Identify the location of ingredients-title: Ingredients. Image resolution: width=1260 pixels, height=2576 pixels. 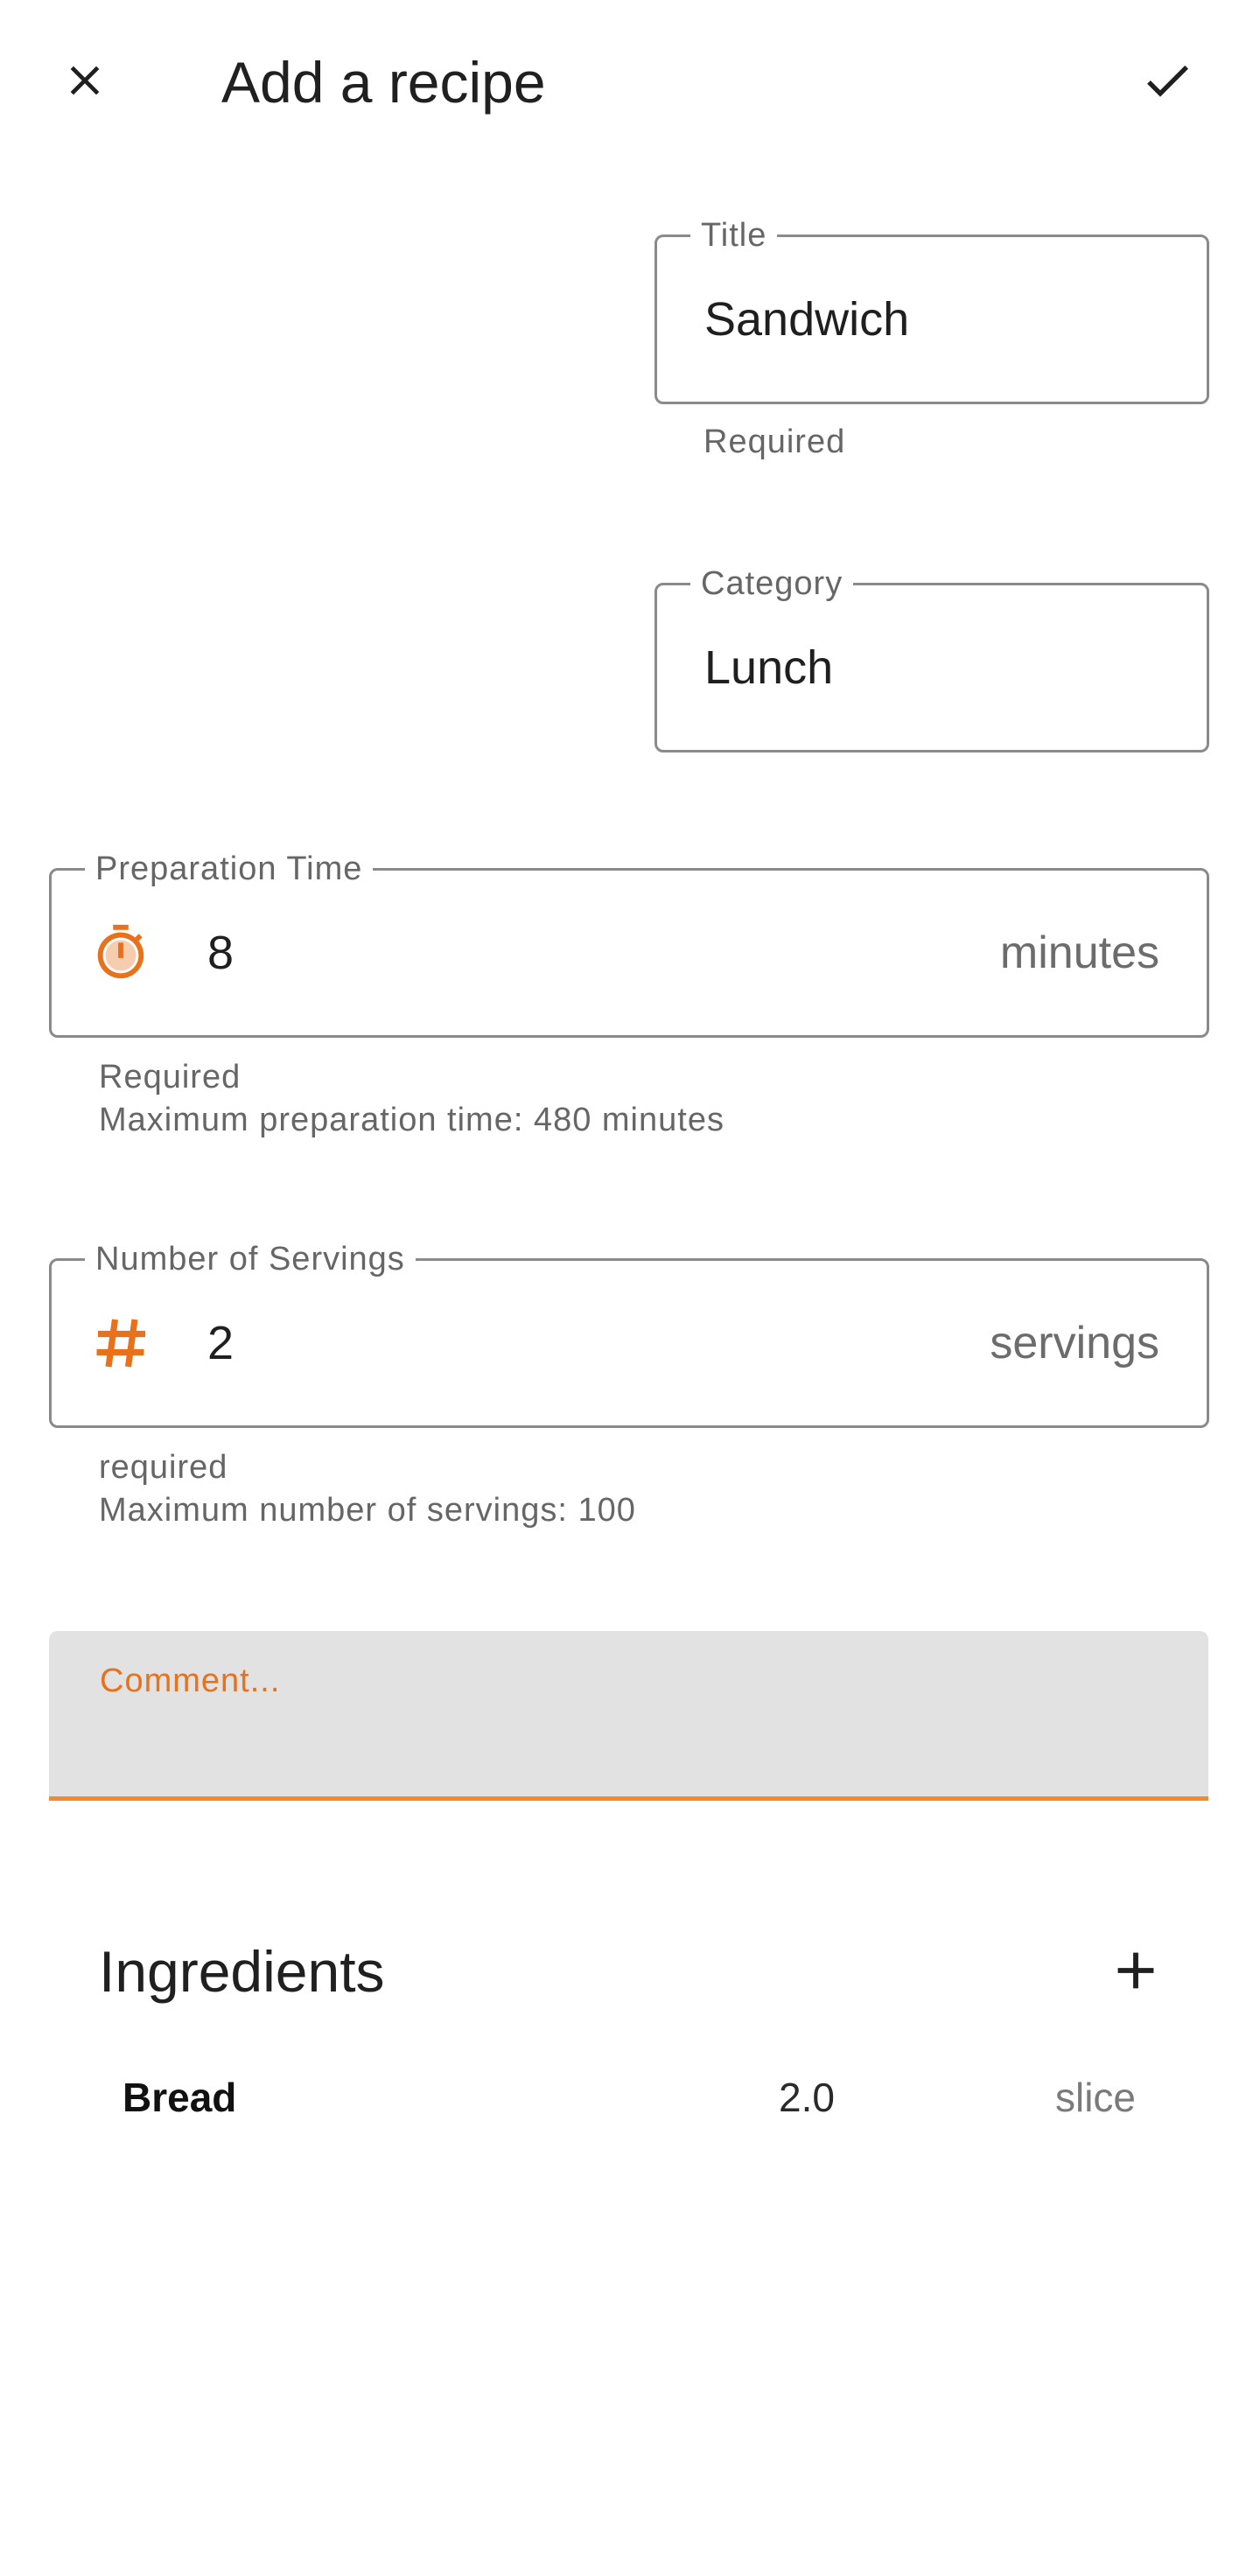
(242, 1971).